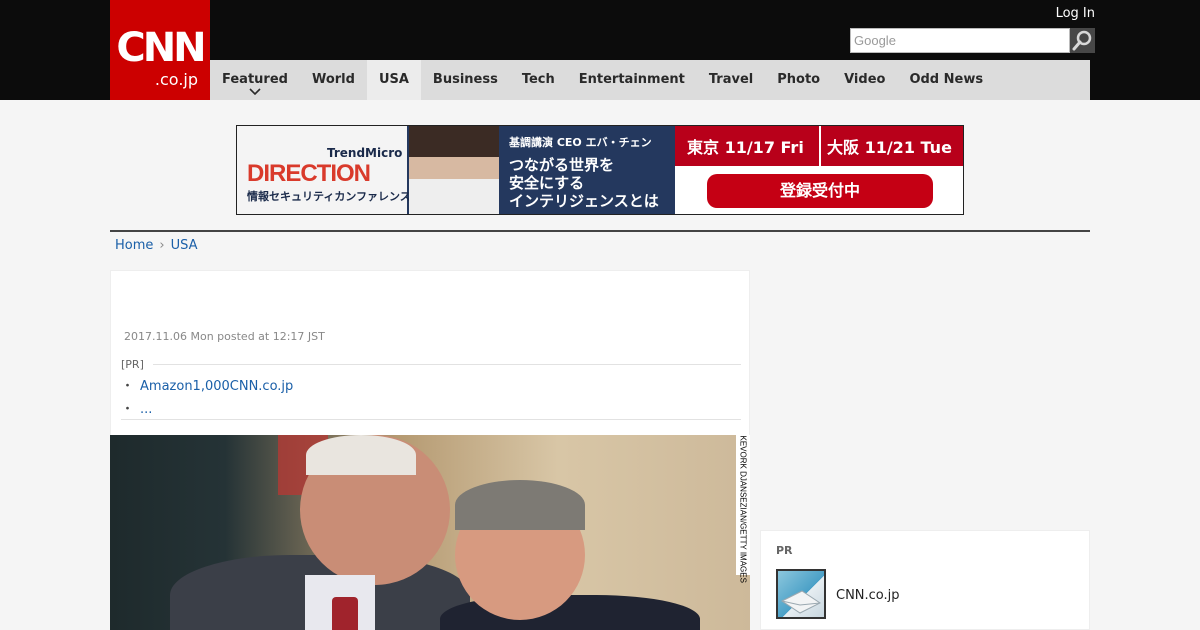  What do you see at coordinates (345, 613) in the screenshot?
I see `photo-figure-tie` at bounding box center [345, 613].